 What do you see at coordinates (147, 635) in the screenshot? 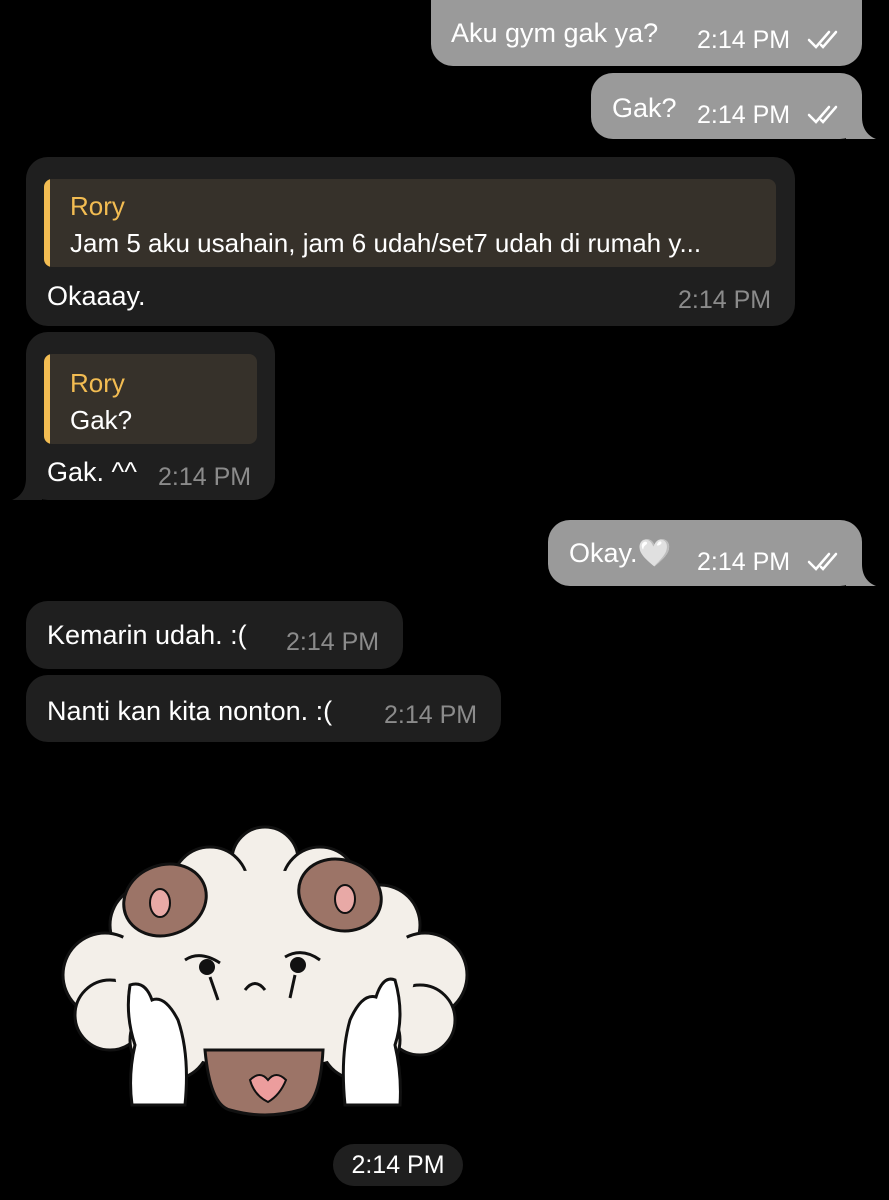
I see `message-text: Kemarin udah. :(` at bounding box center [147, 635].